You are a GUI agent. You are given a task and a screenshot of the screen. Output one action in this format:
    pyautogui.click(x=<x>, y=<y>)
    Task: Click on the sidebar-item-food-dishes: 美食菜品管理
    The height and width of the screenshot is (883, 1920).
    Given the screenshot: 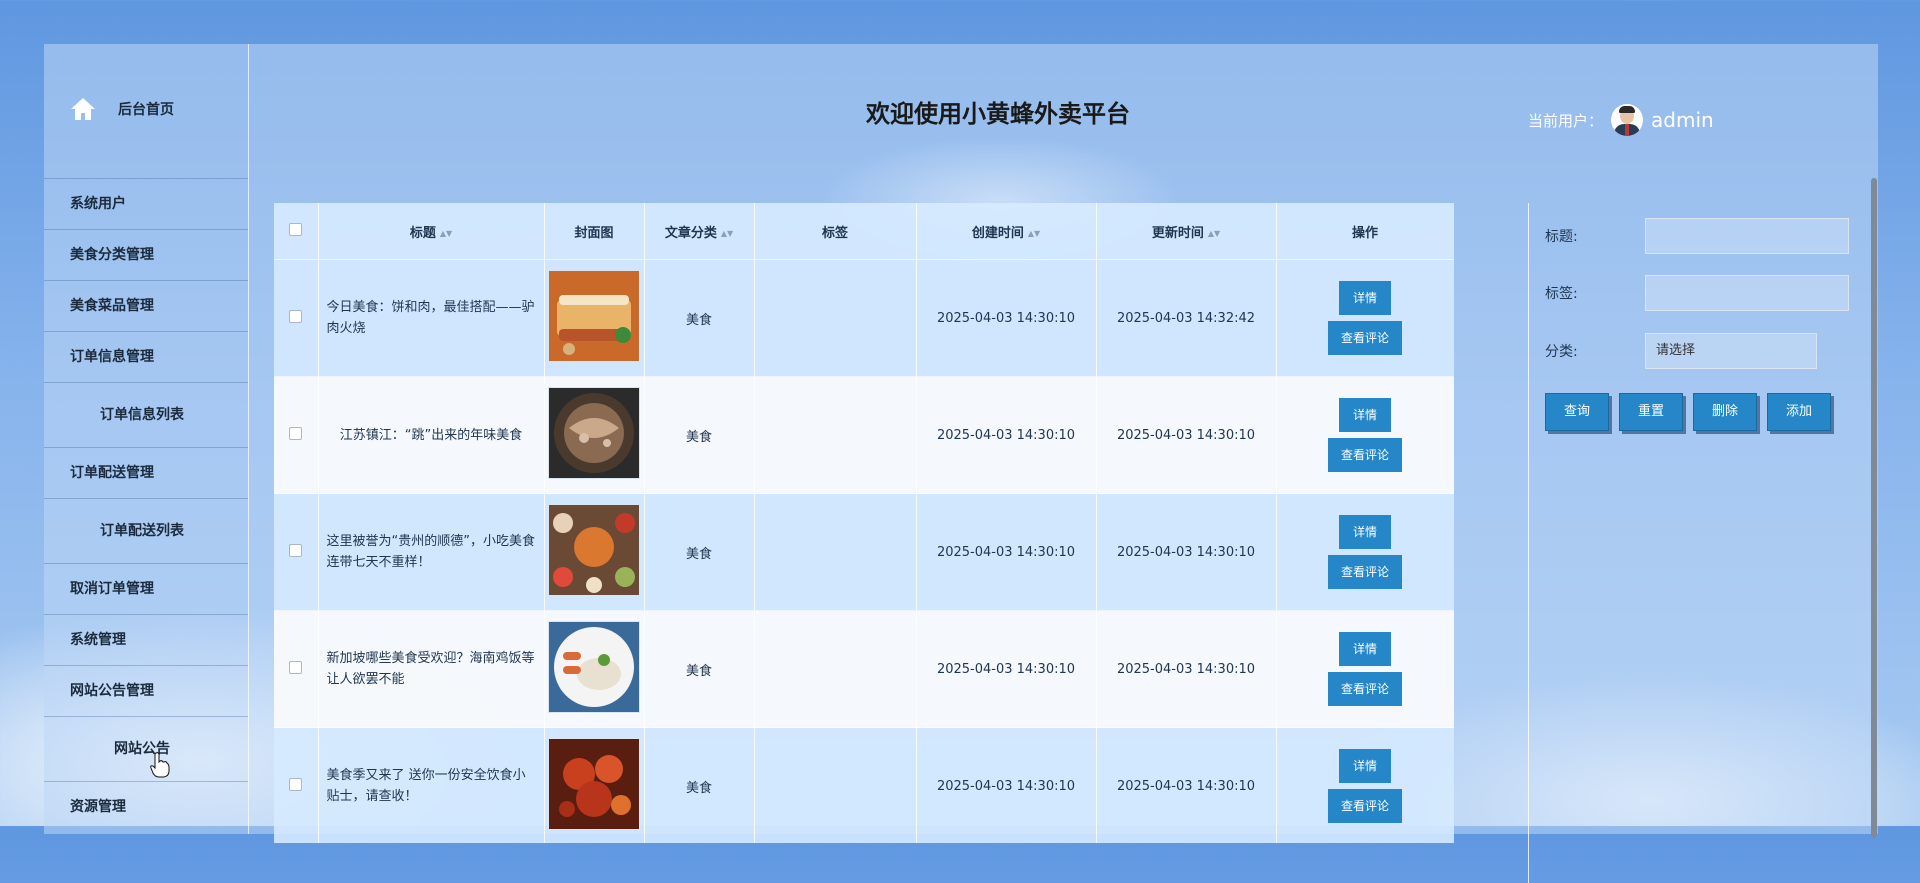 What is the action you would take?
    pyautogui.click(x=146, y=305)
    